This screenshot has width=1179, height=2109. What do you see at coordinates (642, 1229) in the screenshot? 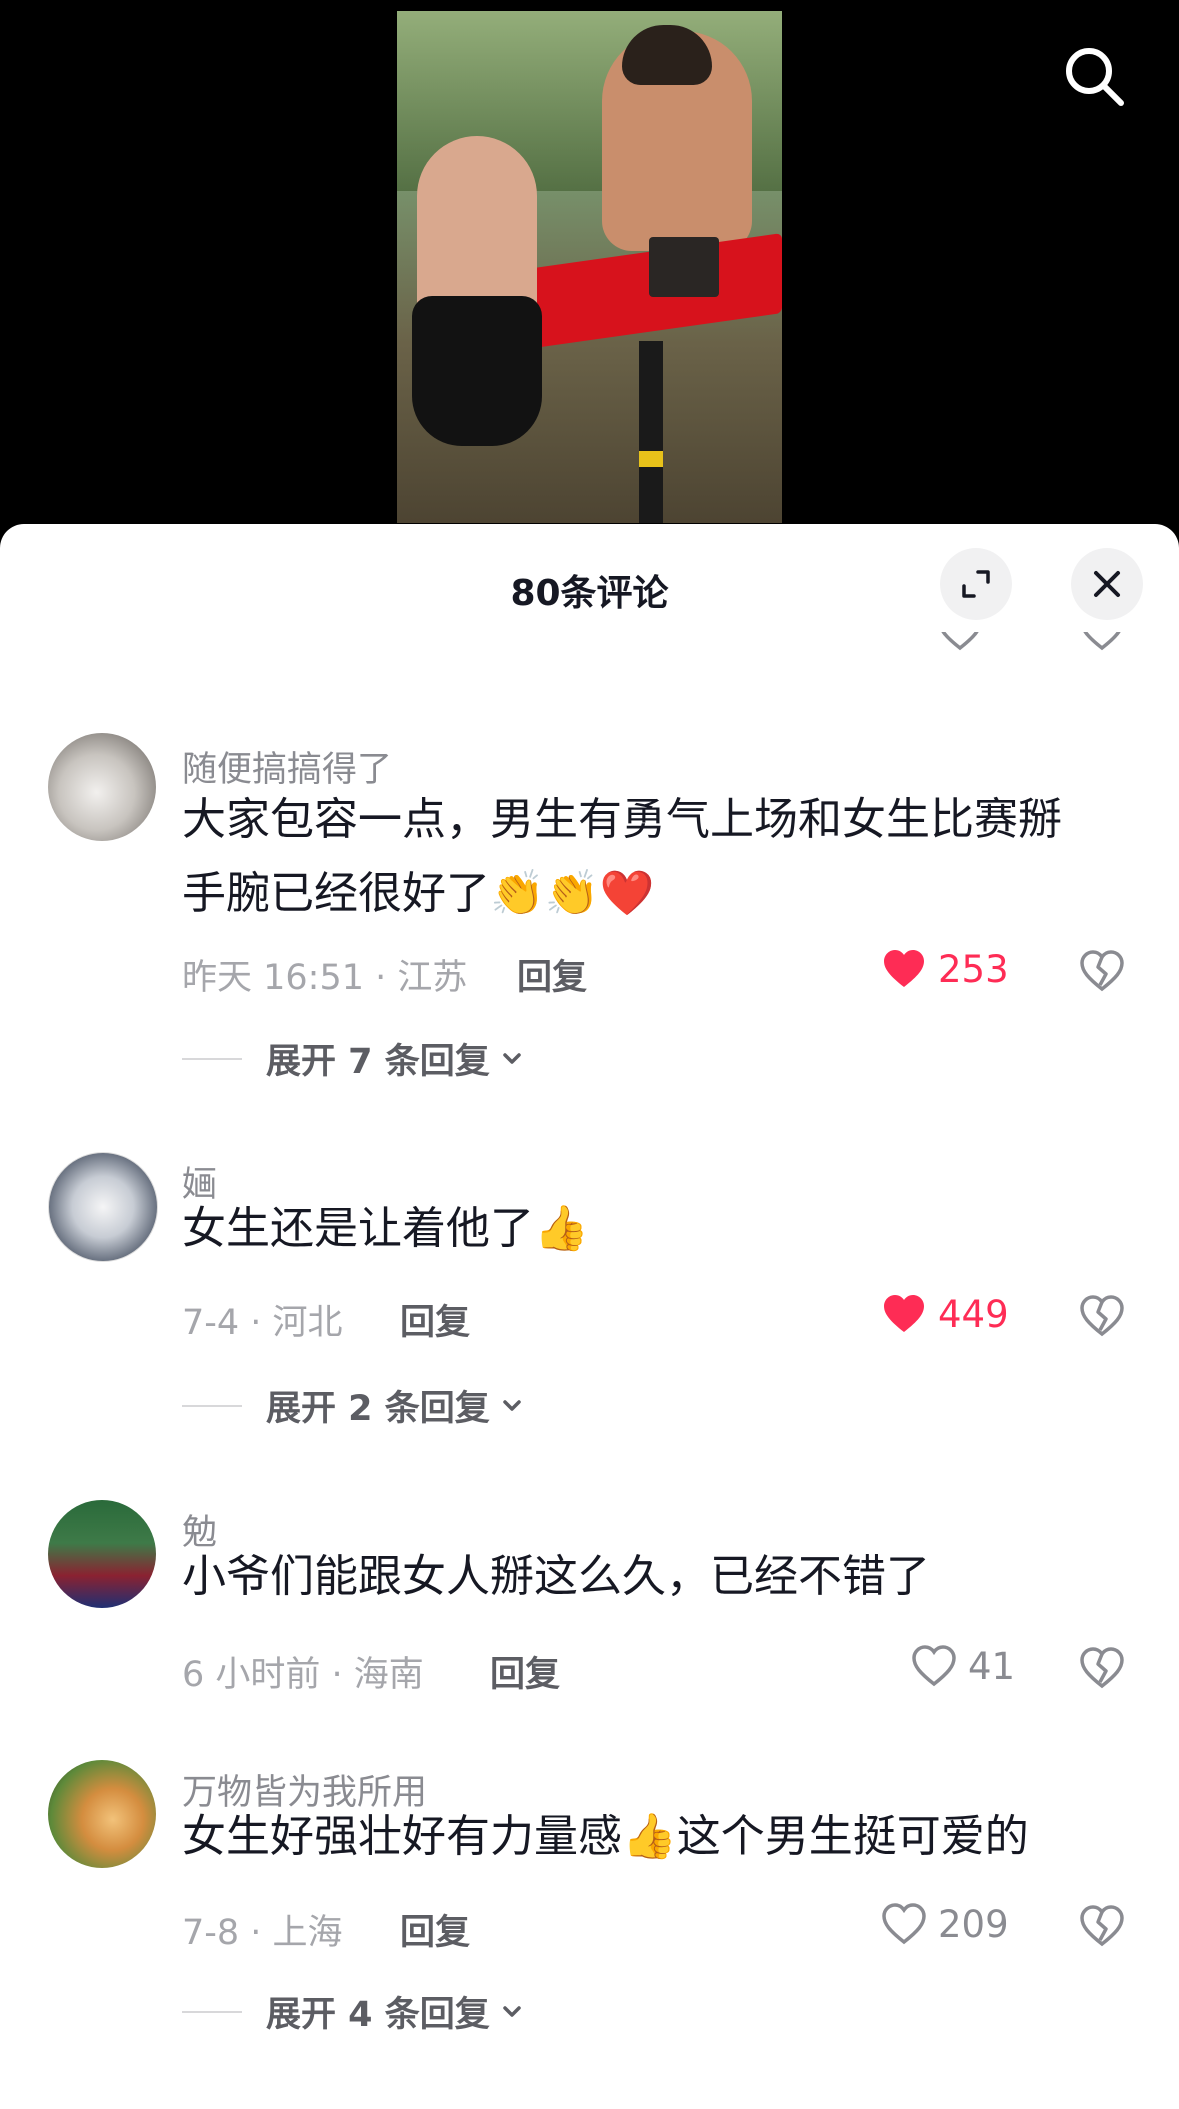
I see `comment-text: 女生还是让着他了👍` at bounding box center [642, 1229].